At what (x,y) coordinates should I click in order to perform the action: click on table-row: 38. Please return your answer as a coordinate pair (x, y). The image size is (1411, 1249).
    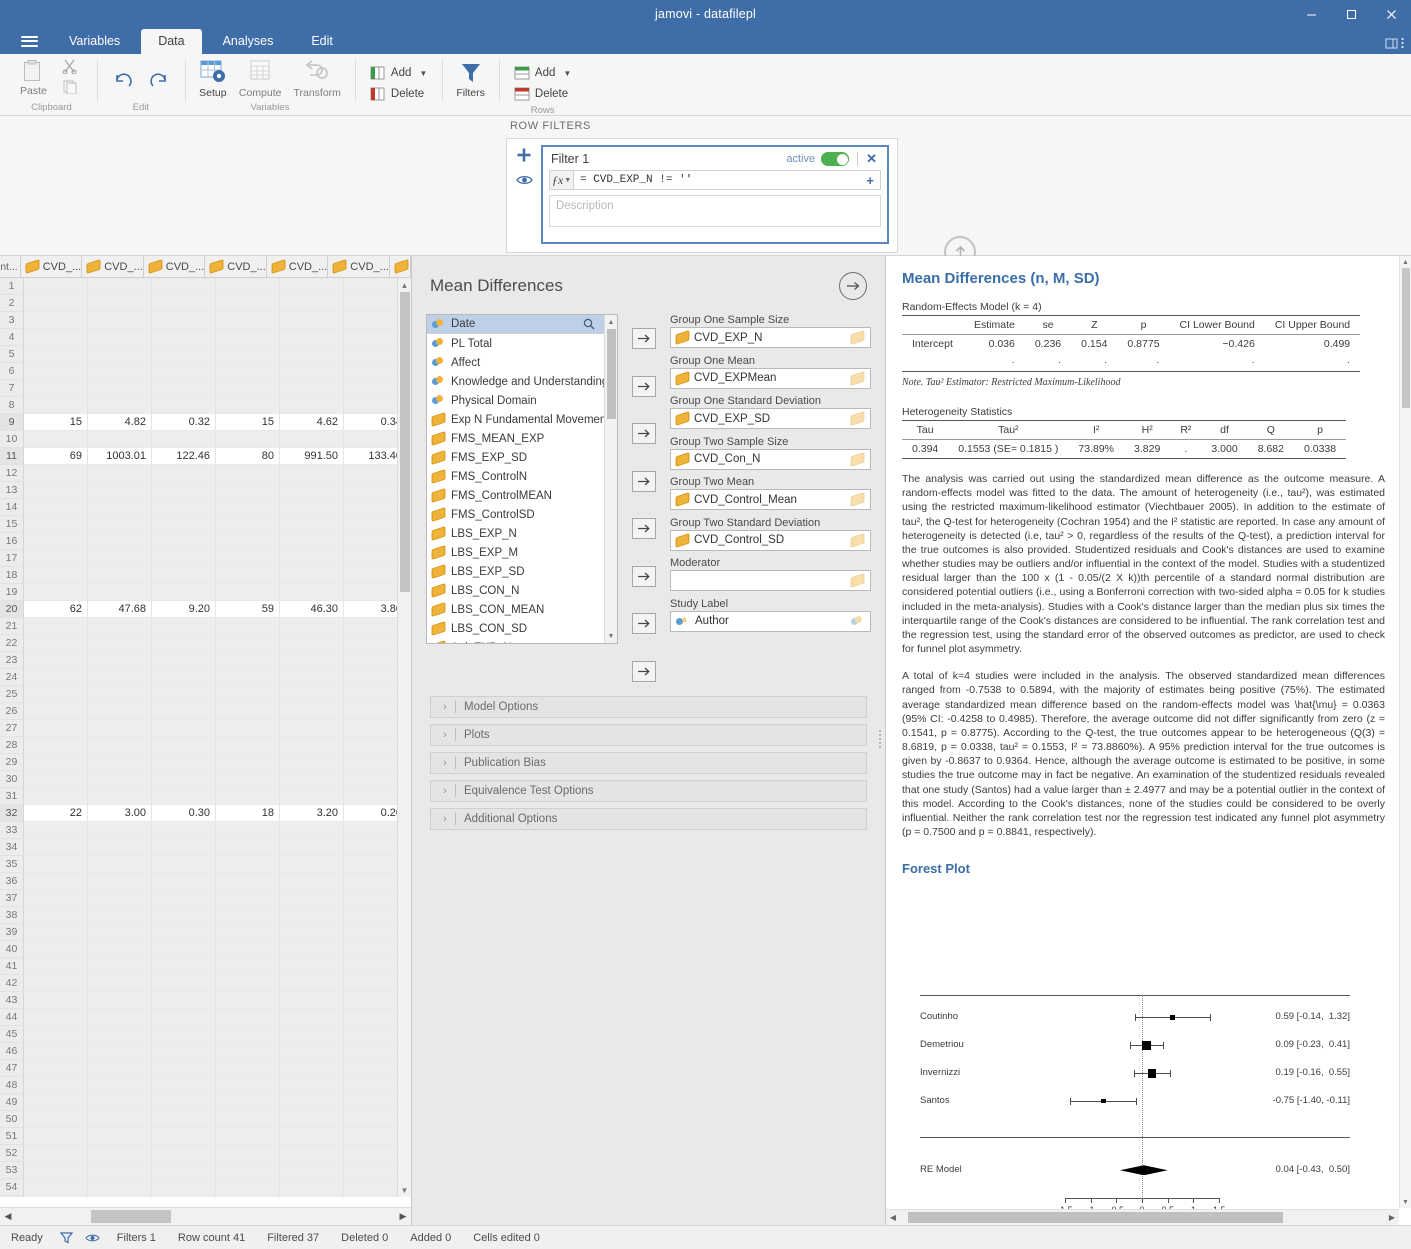
    Looking at the image, I should click on (205, 915).